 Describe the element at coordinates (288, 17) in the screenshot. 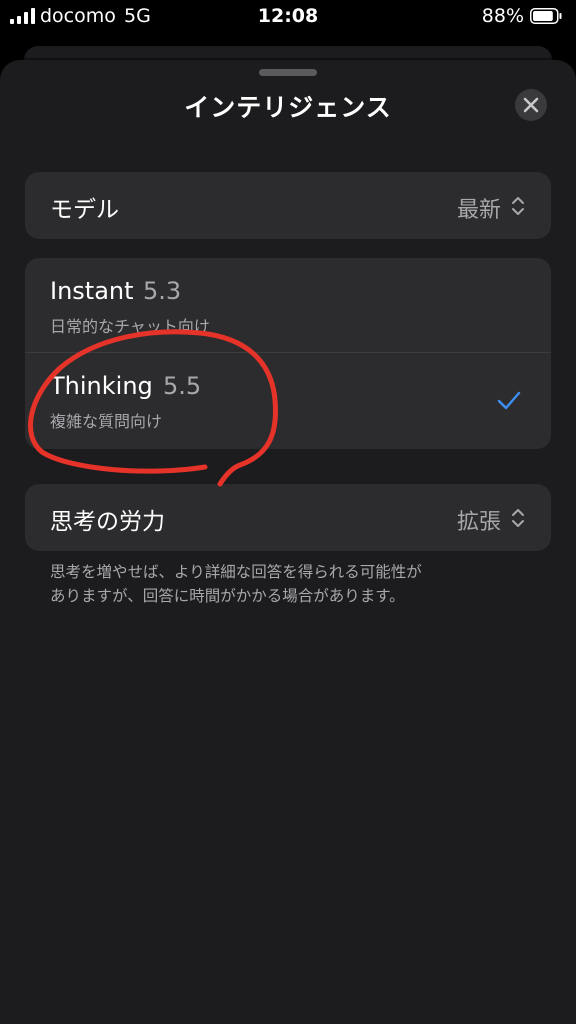

I see `status-bar: docomo 5G 12:08 88%` at that location.